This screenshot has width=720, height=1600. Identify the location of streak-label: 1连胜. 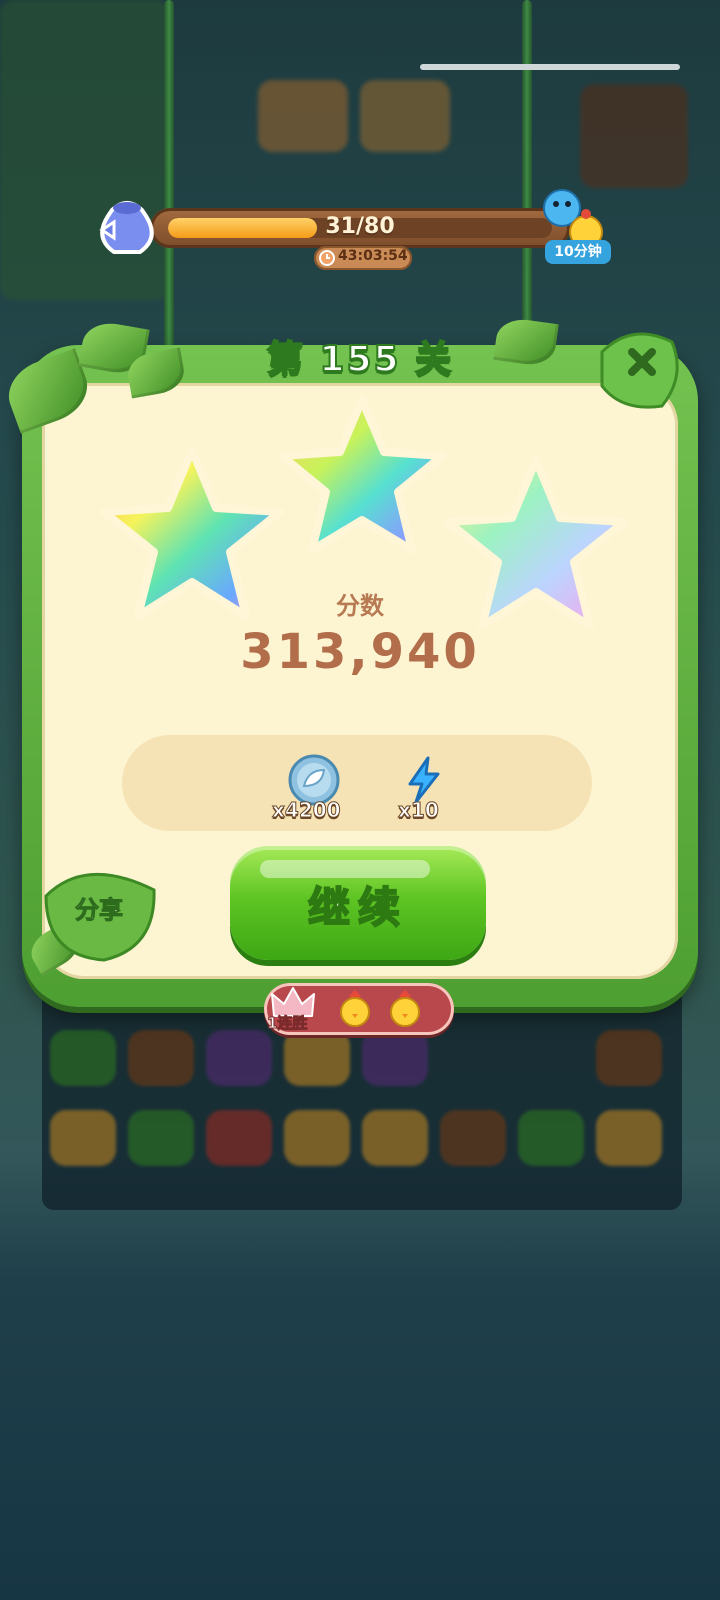
(287, 1023).